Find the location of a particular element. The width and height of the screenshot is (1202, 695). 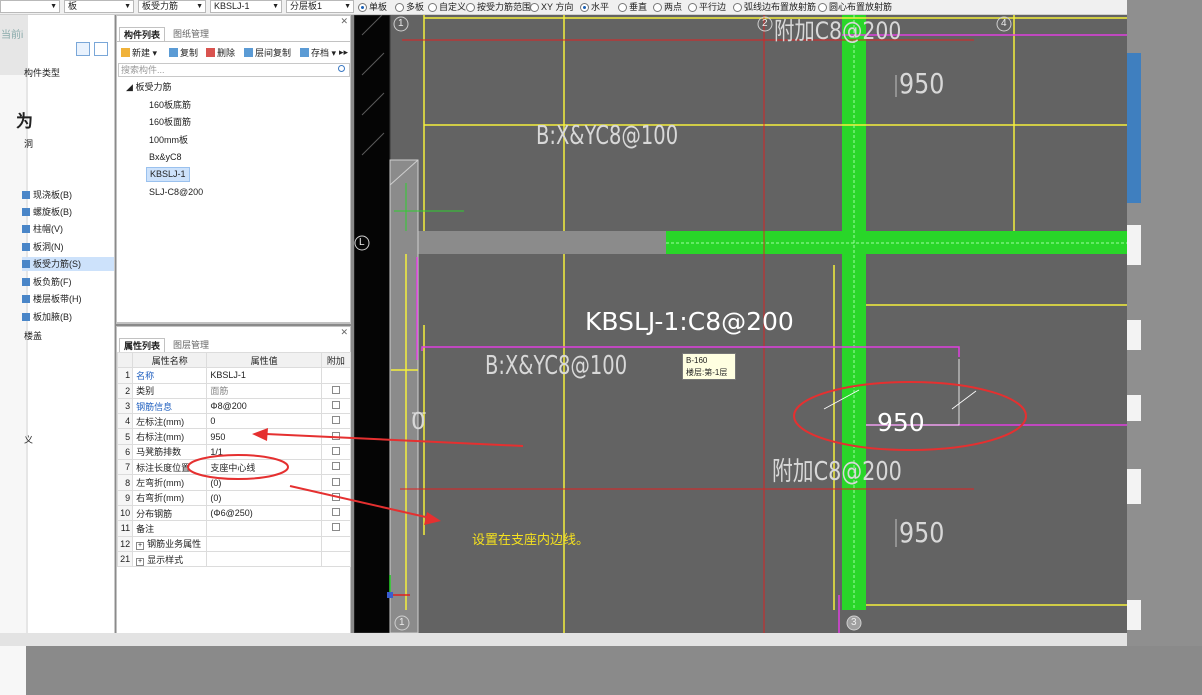

property-value: 面筋 is located at coordinates (264, 390).